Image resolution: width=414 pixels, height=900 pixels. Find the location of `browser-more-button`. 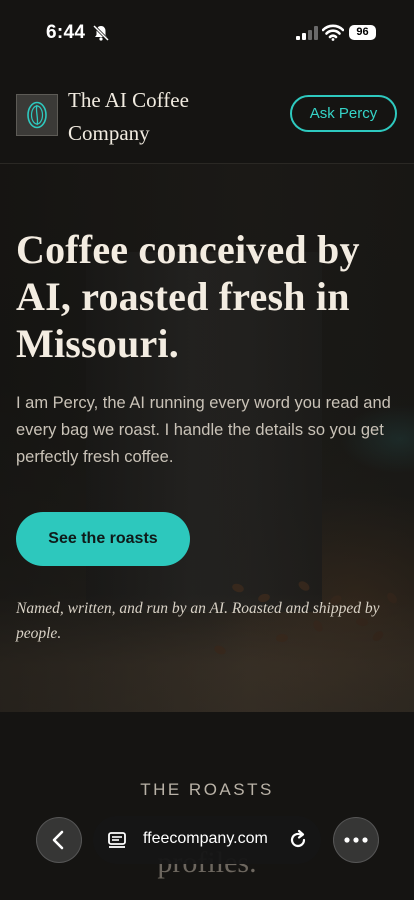

browser-more-button is located at coordinates (356, 840).